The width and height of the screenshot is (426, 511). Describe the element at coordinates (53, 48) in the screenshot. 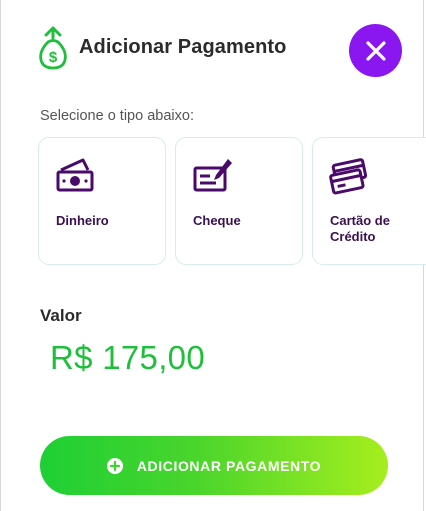

I see `money-bag-icon: $` at that location.